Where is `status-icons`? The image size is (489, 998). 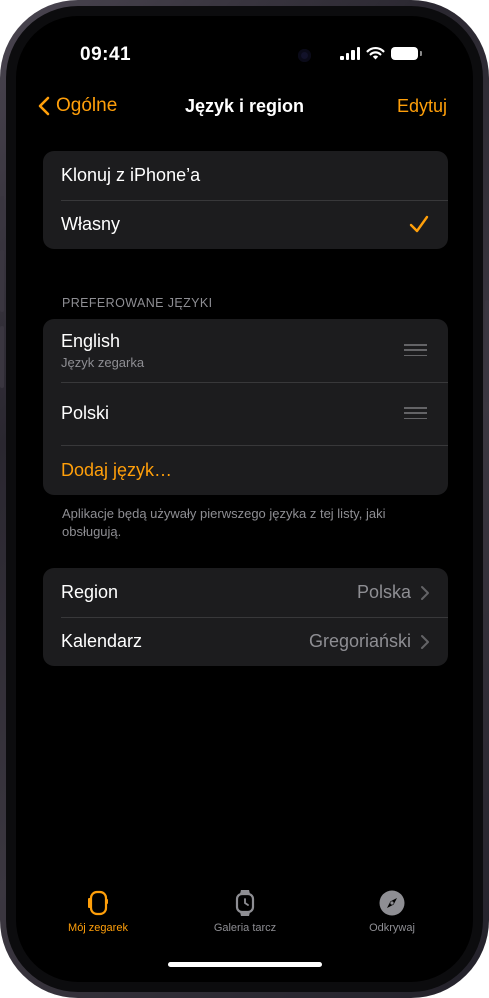
status-icons is located at coordinates (381, 53).